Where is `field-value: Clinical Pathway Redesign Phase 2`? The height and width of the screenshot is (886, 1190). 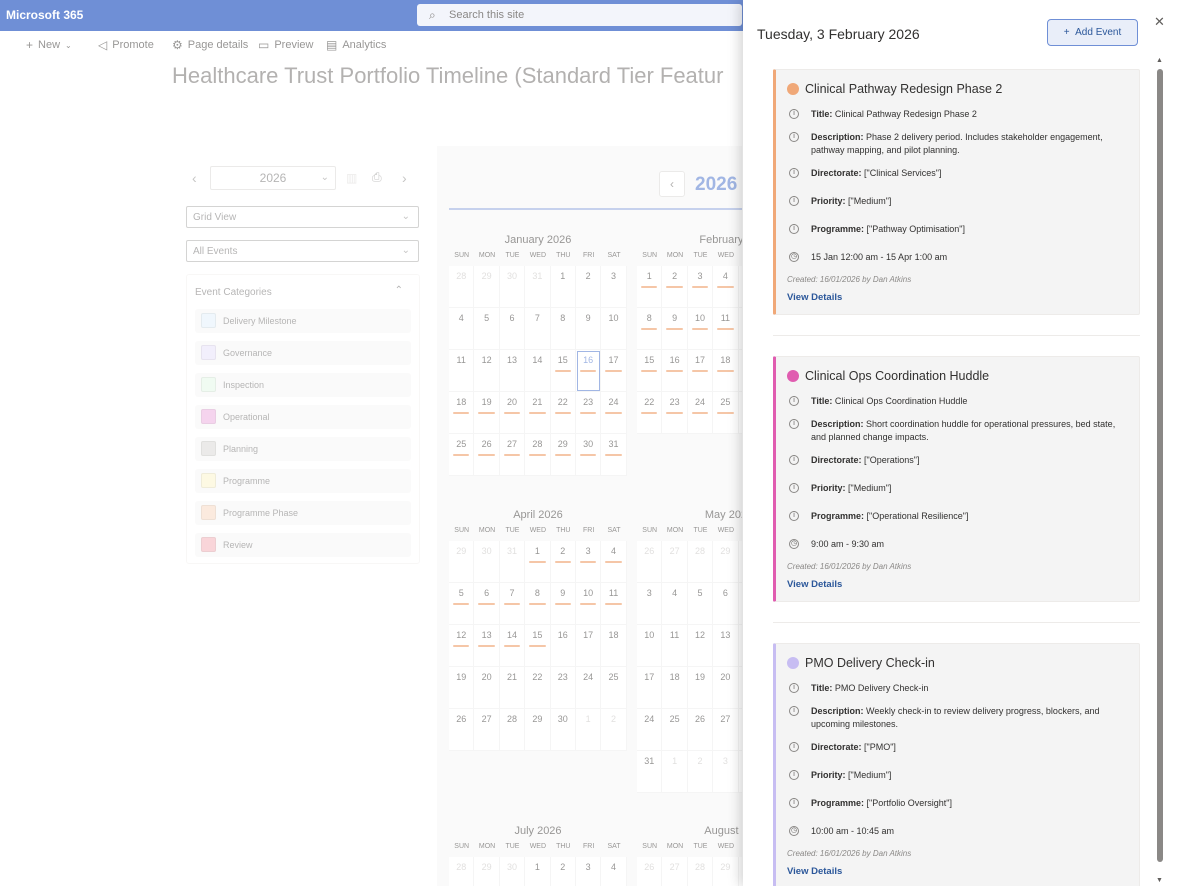
field-value: Clinical Pathway Redesign Phase 2 is located at coordinates (905, 114).